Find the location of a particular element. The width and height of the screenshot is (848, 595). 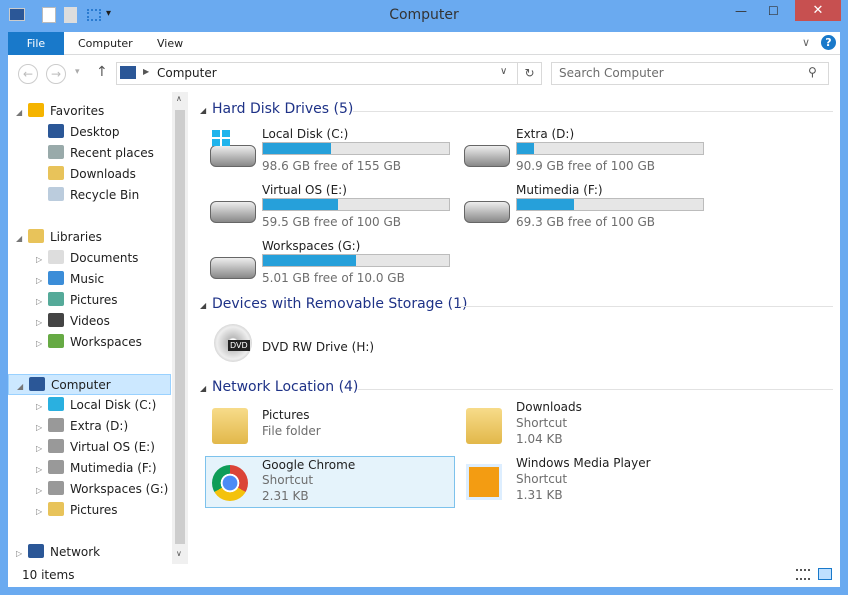

group-network-location: Network Location (4) is located at coordinates (285, 387).